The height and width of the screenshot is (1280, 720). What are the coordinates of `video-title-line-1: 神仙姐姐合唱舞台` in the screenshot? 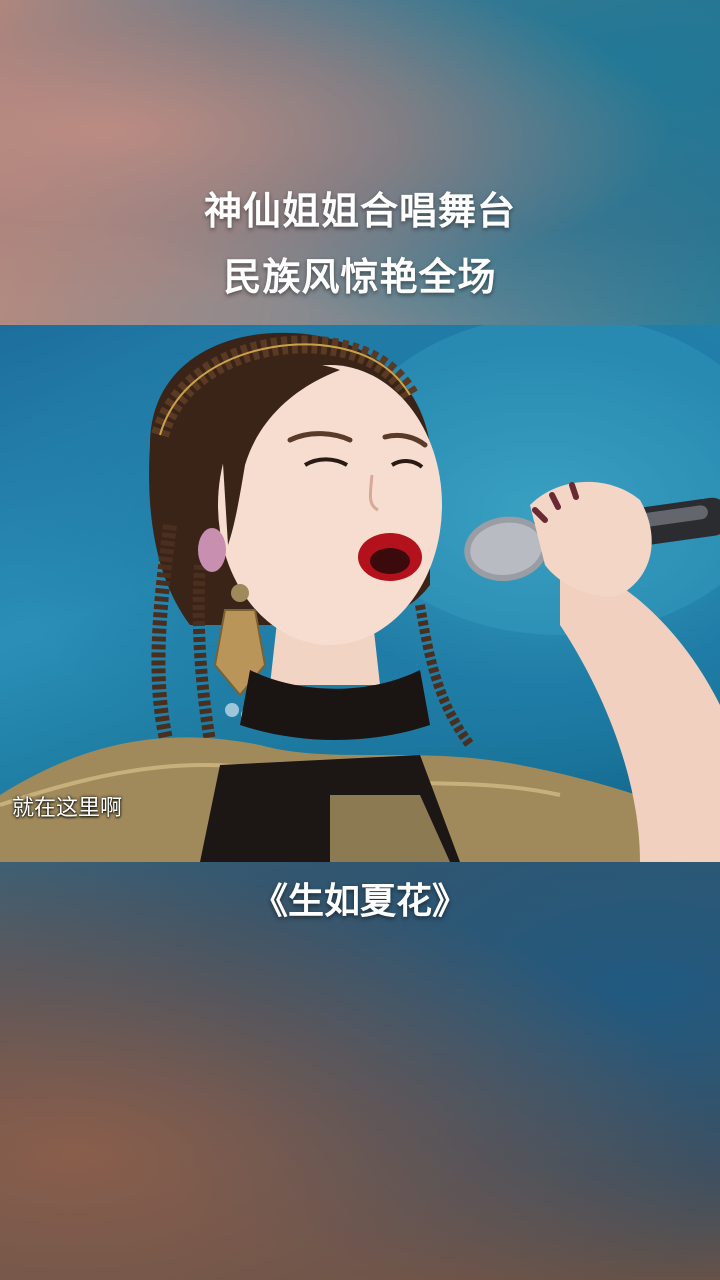 It's located at (359, 211).